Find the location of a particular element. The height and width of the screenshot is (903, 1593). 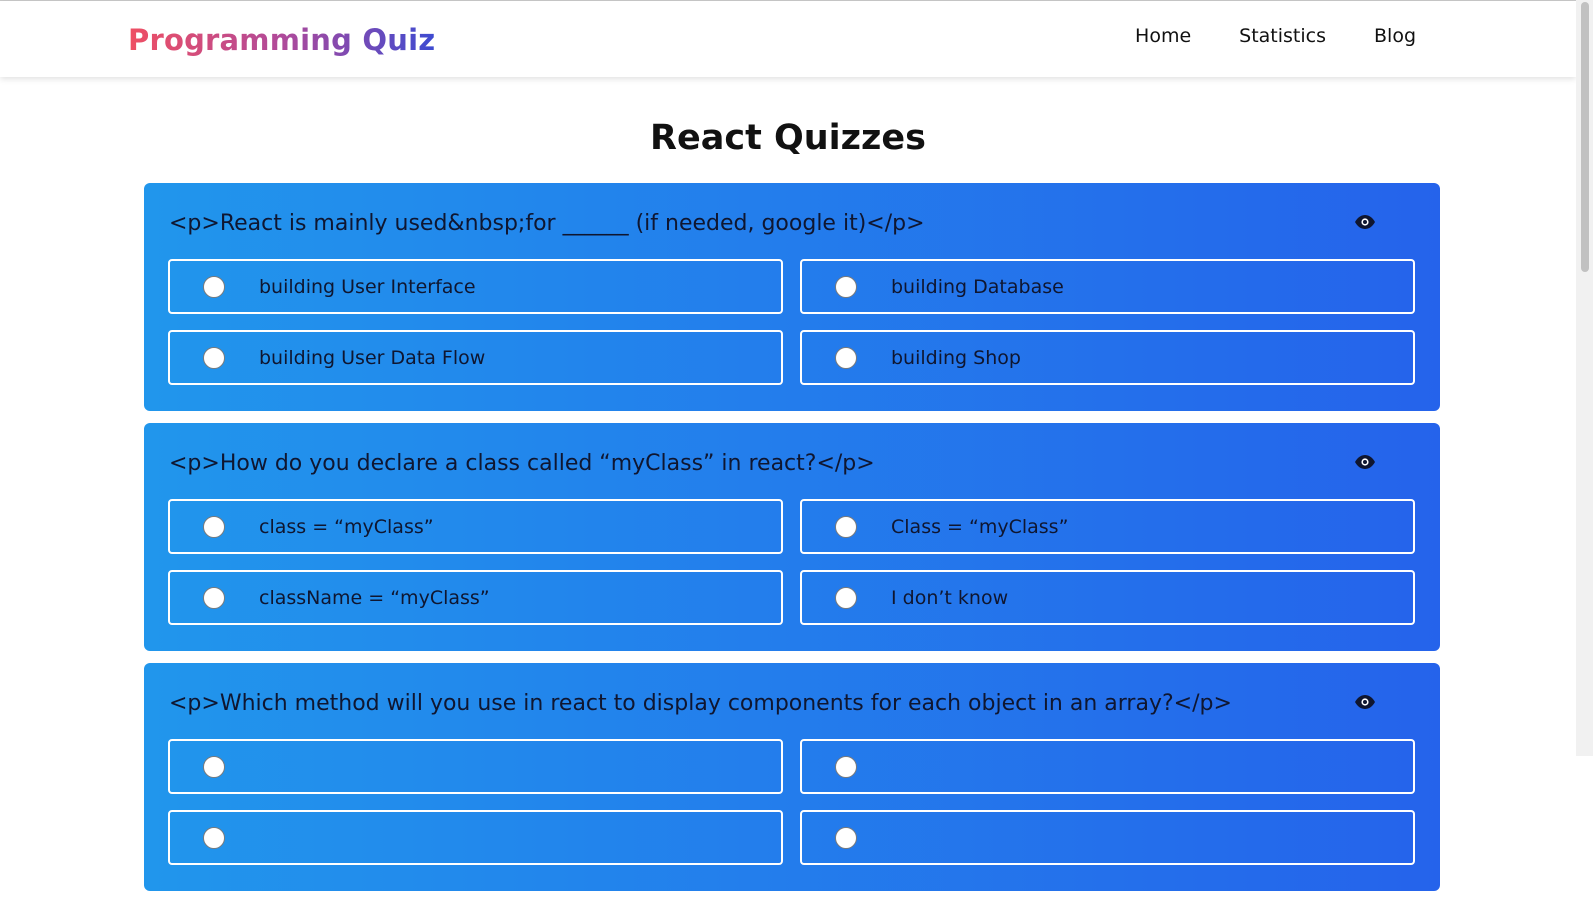

option: Class = “myClass” is located at coordinates (1107, 526).